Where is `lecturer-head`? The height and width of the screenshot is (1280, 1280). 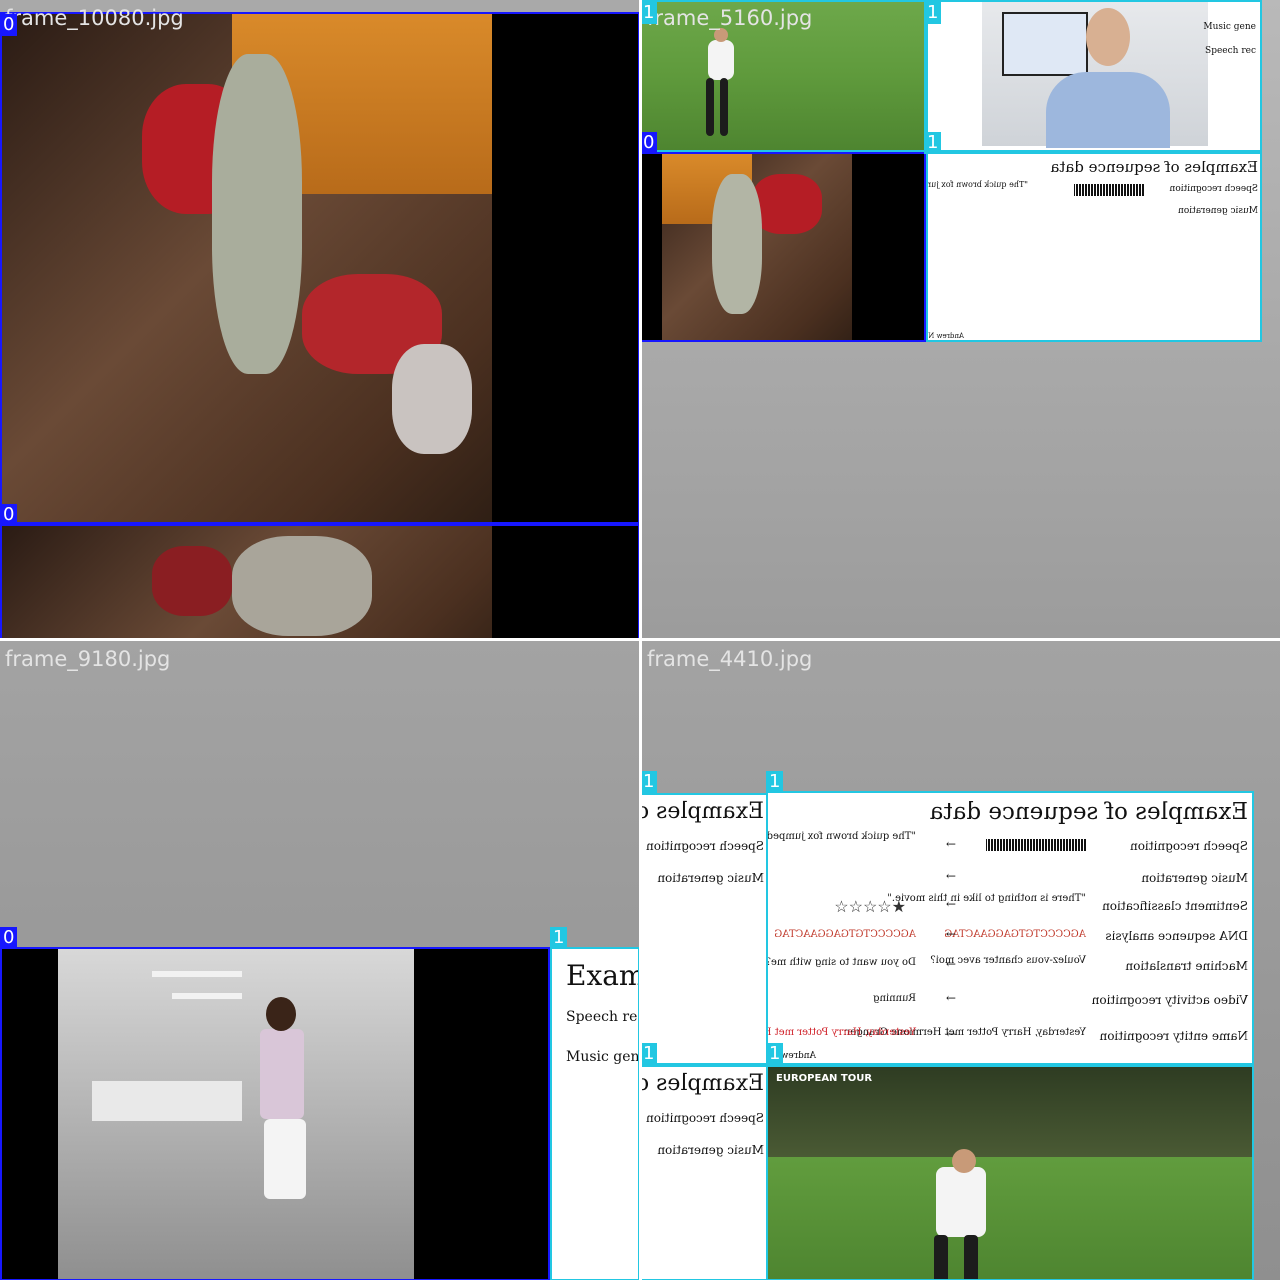 lecturer-head is located at coordinates (1108, 37).